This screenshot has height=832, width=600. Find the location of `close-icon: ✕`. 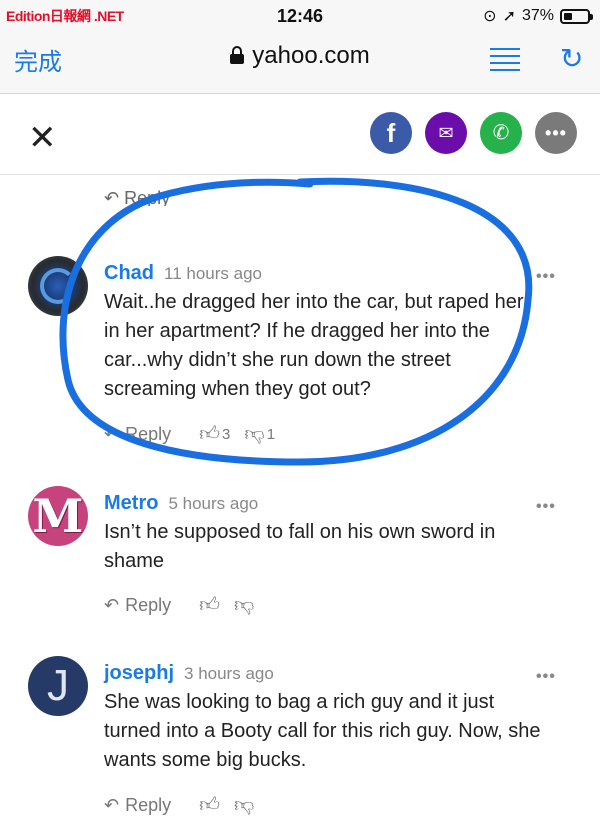

close-icon: ✕ is located at coordinates (42, 138).